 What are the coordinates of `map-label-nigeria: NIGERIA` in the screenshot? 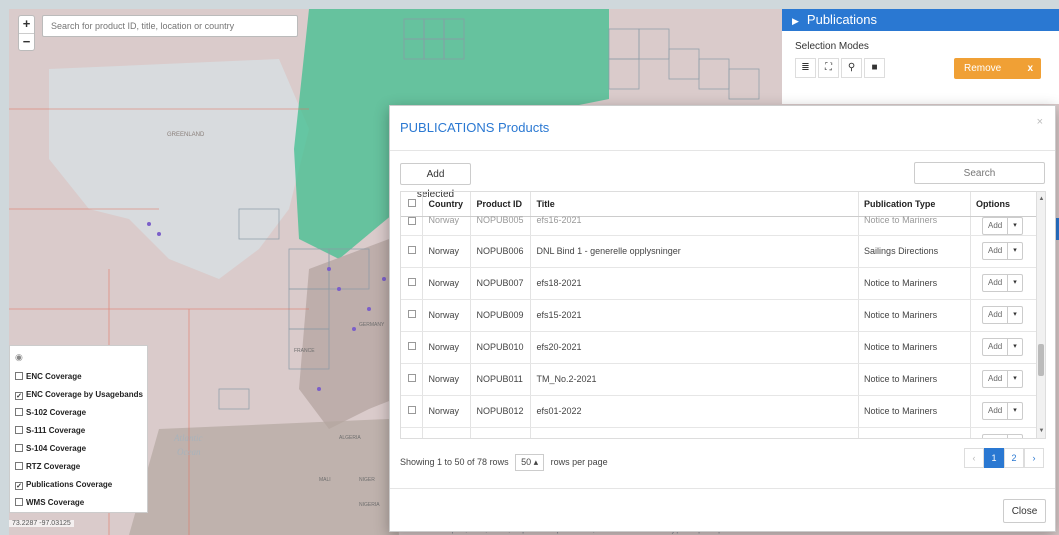 It's located at (369, 505).